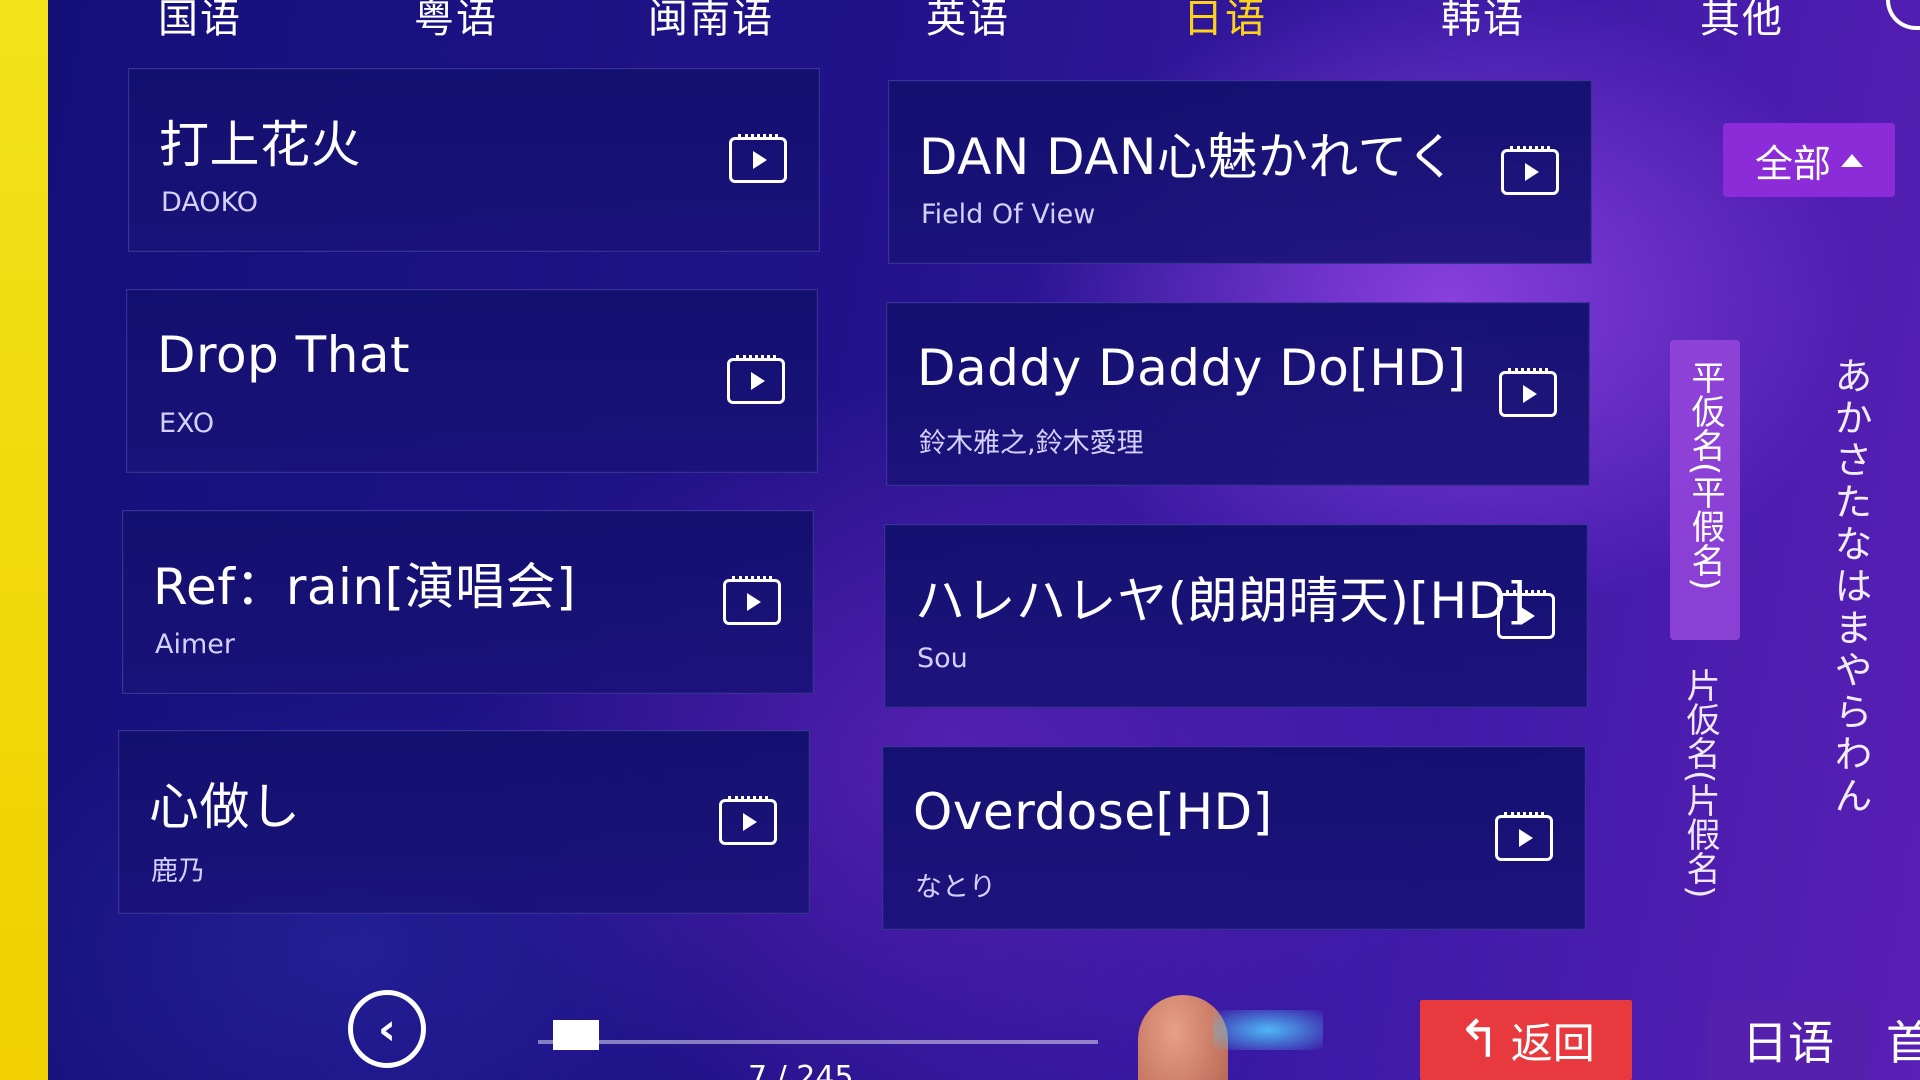 This screenshot has width=1920, height=1080. Describe the element at coordinates (801, 1070) in the screenshot. I see `page-counter: 7 / 245` at that location.